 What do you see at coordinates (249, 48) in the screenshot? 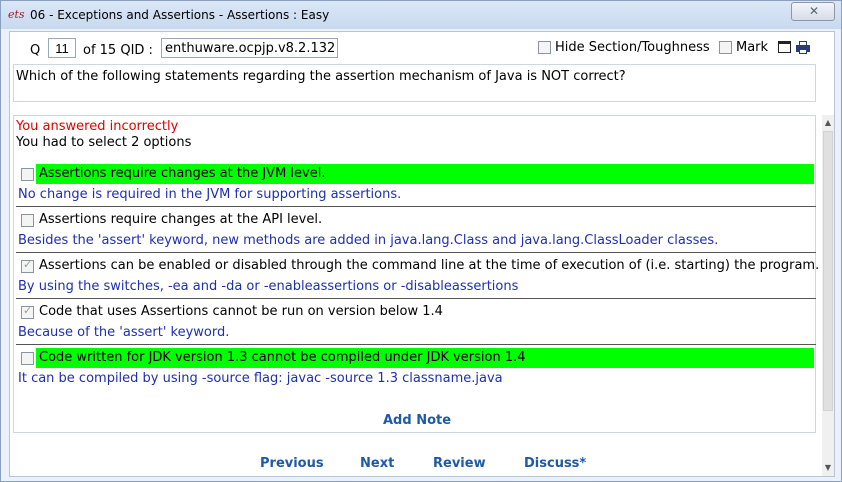
I see `qid-field` at bounding box center [249, 48].